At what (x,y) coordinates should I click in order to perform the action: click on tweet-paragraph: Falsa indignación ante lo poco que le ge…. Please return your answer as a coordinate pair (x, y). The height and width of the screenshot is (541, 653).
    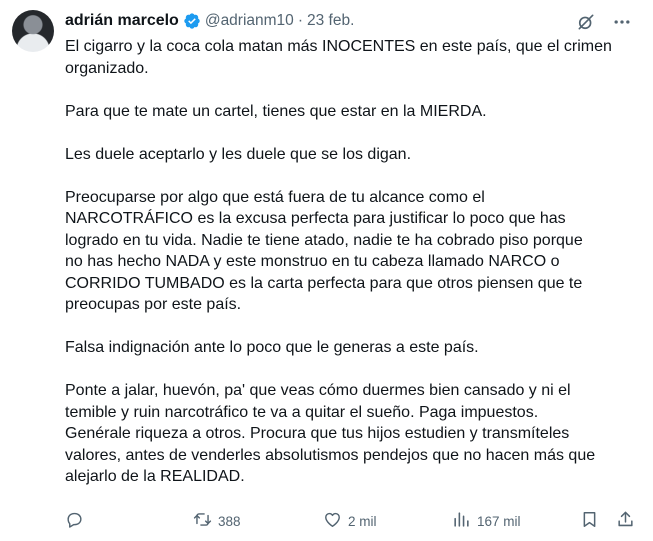
    Looking at the image, I should click on (272, 347).